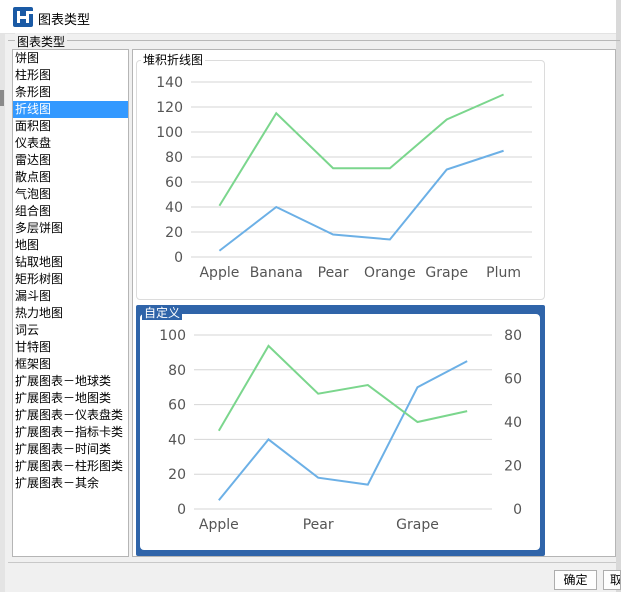  I want to click on title-bar: 图表类型, so click(310, 17).